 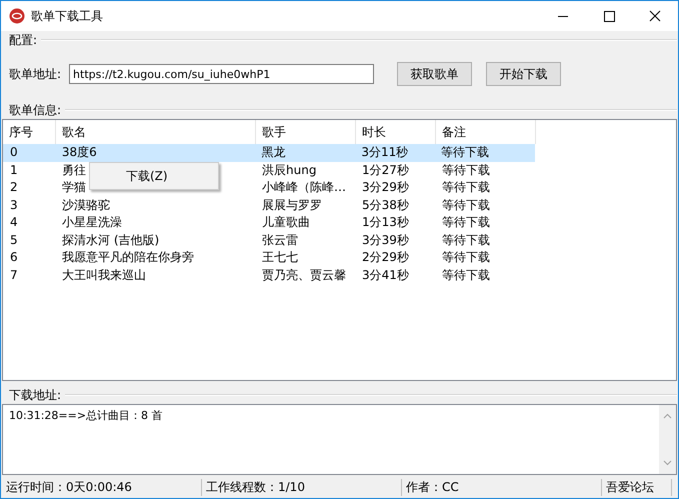 What do you see at coordinates (385, 275) in the screenshot?
I see `table-cell: 3分41秒` at bounding box center [385, 275].